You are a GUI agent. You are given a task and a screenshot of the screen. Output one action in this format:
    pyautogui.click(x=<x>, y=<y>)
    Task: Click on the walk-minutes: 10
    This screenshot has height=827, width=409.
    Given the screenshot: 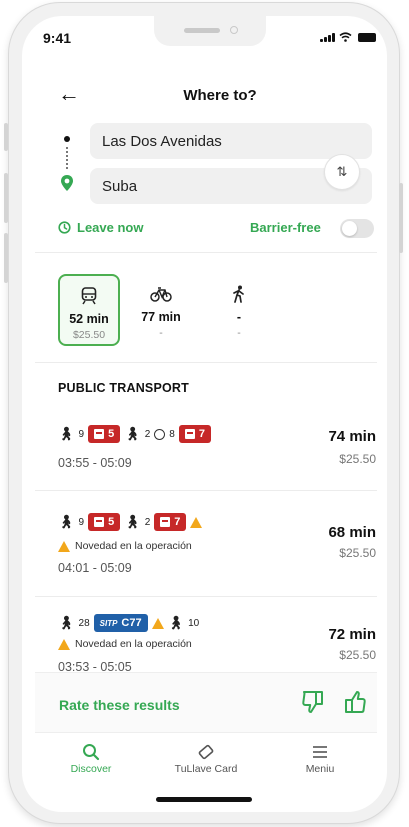 What is the action you would take?
    pyautogui.click(x=194, y=623)
    